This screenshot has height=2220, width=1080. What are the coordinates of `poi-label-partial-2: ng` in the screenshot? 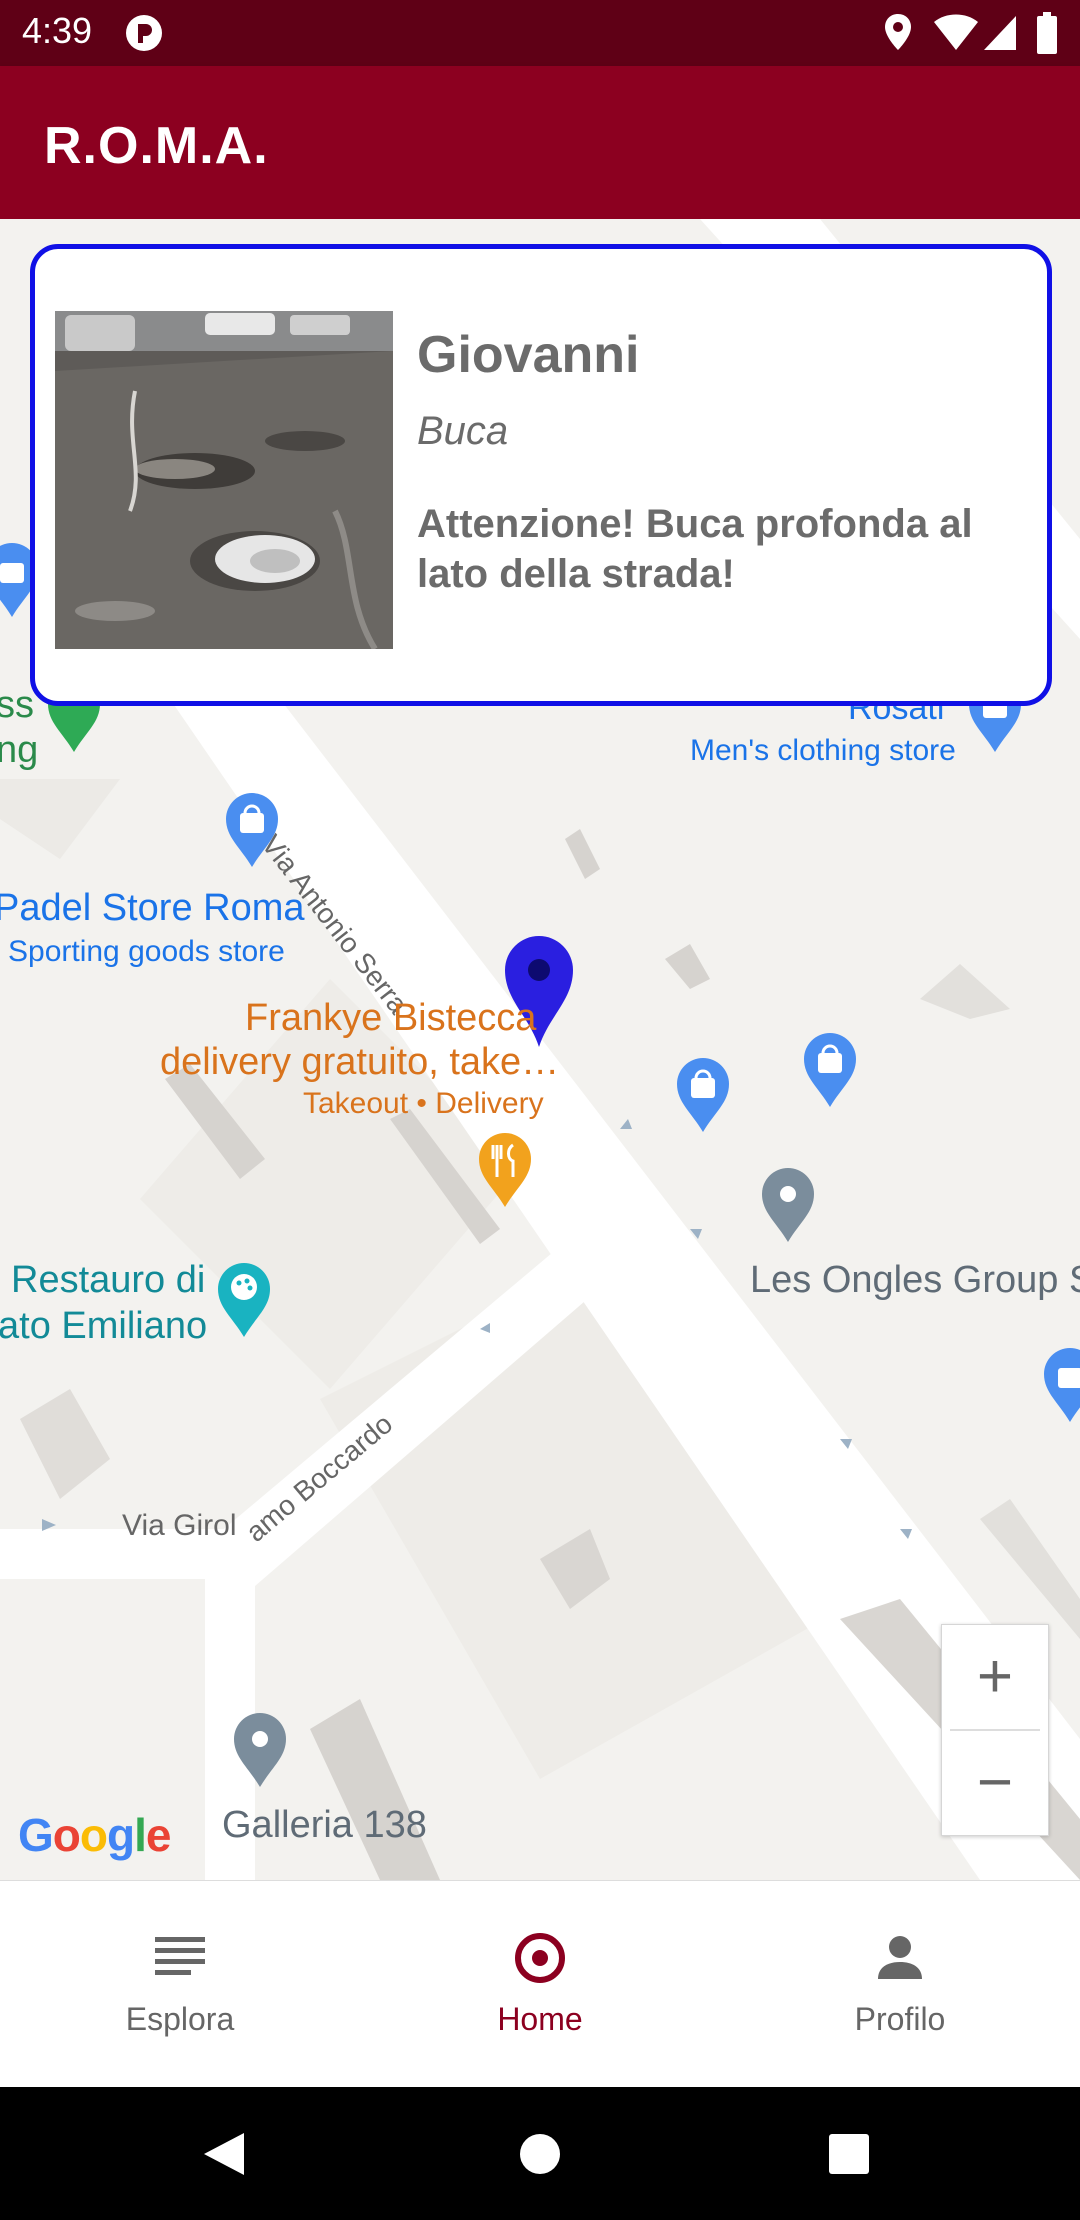 It's located at (19, 750).